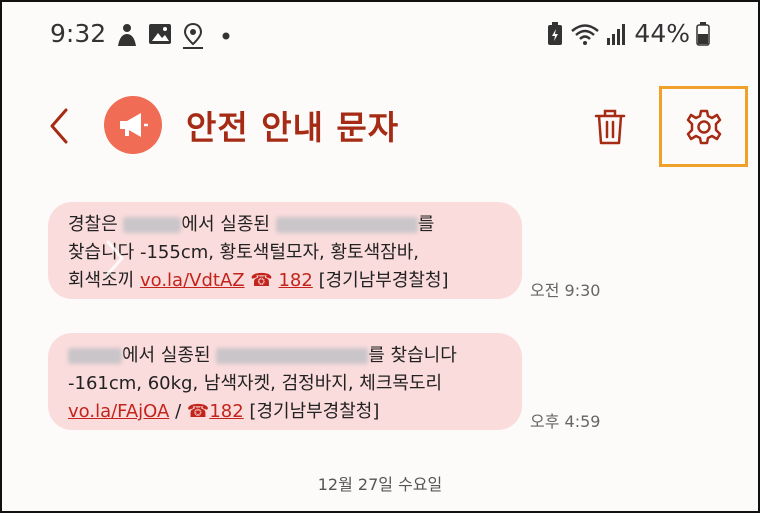  I want to click on date-separator: 12월 27일 수요일, so click(380, 484).